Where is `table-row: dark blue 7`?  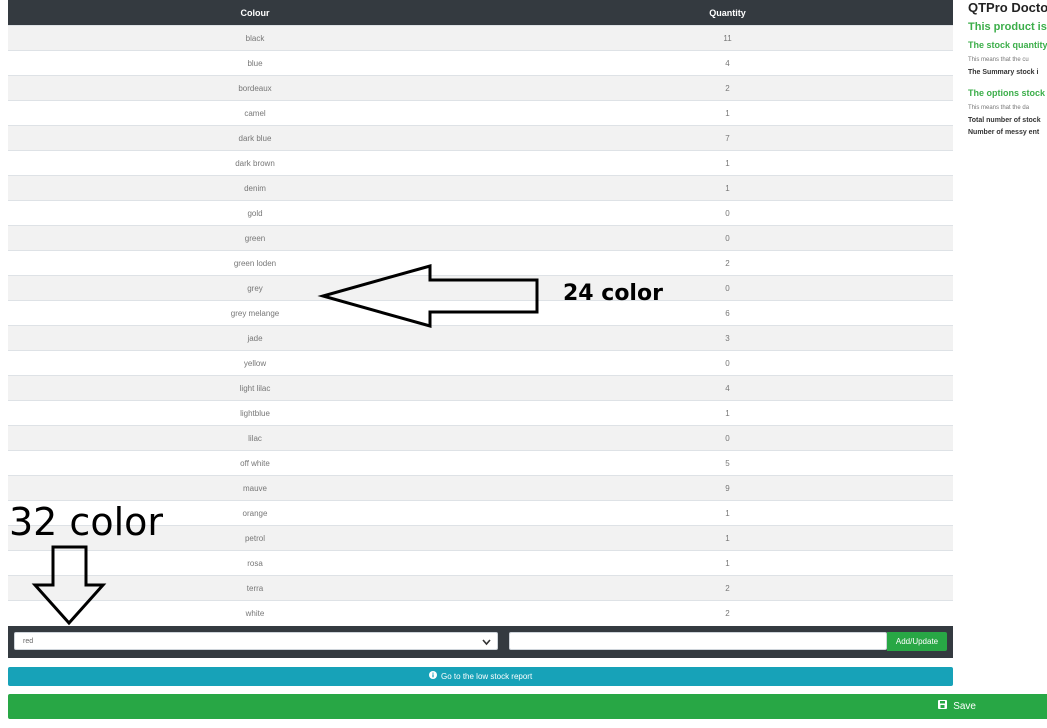
table-row: dark blue 7 is located at coordinates (480, 138).